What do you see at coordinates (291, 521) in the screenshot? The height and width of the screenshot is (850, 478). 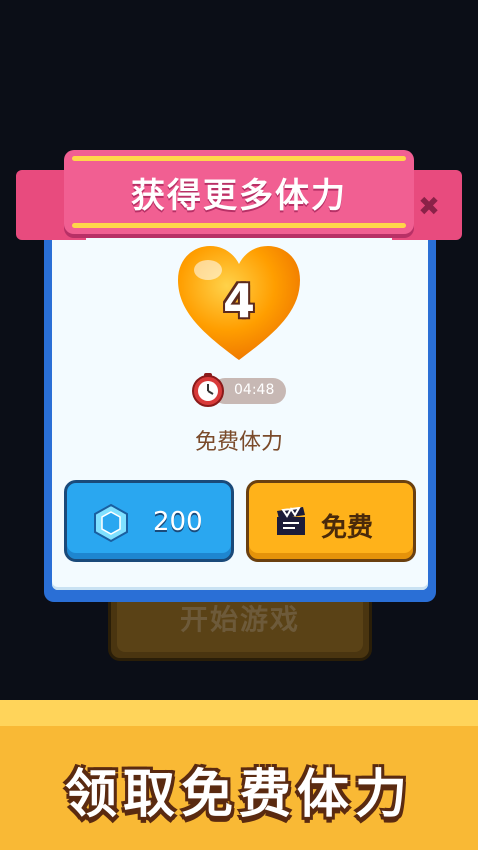 I see `video-icon` at bounding box center [291, 521].